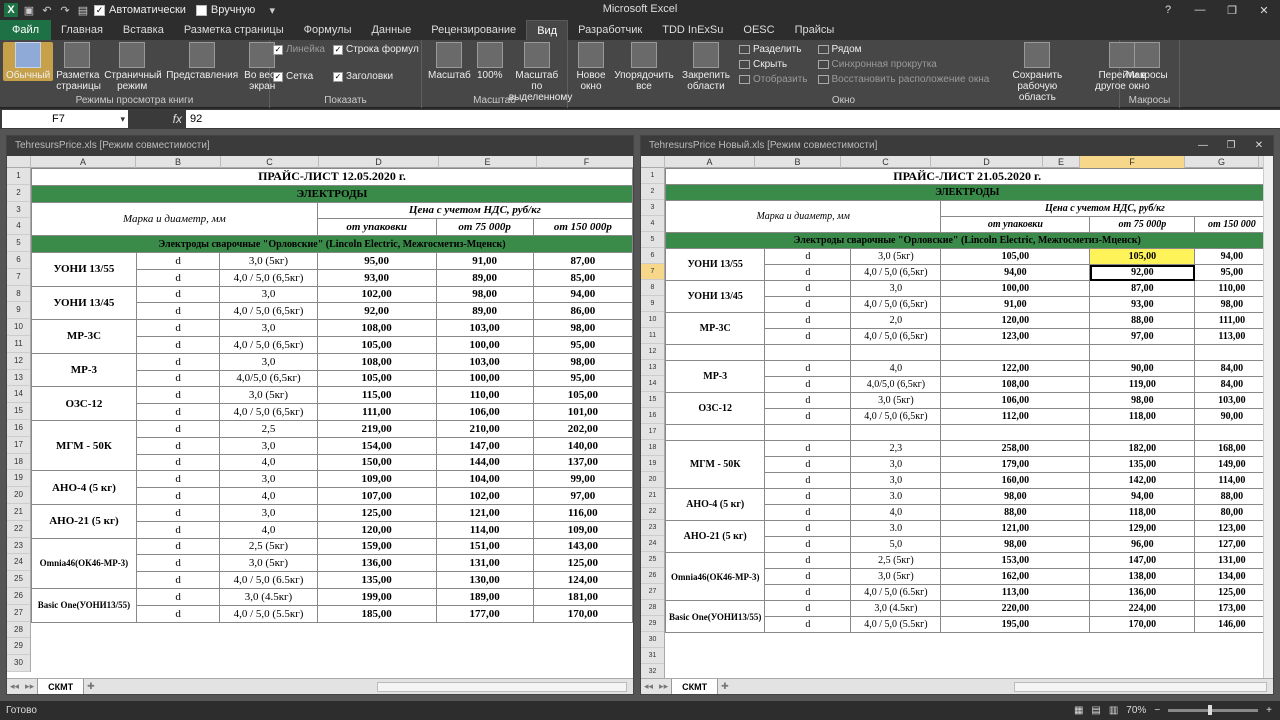 The width and height of the screenshot is (1280, 720). I want to click on cell-price-150k: 116,00, so click(582, 512).